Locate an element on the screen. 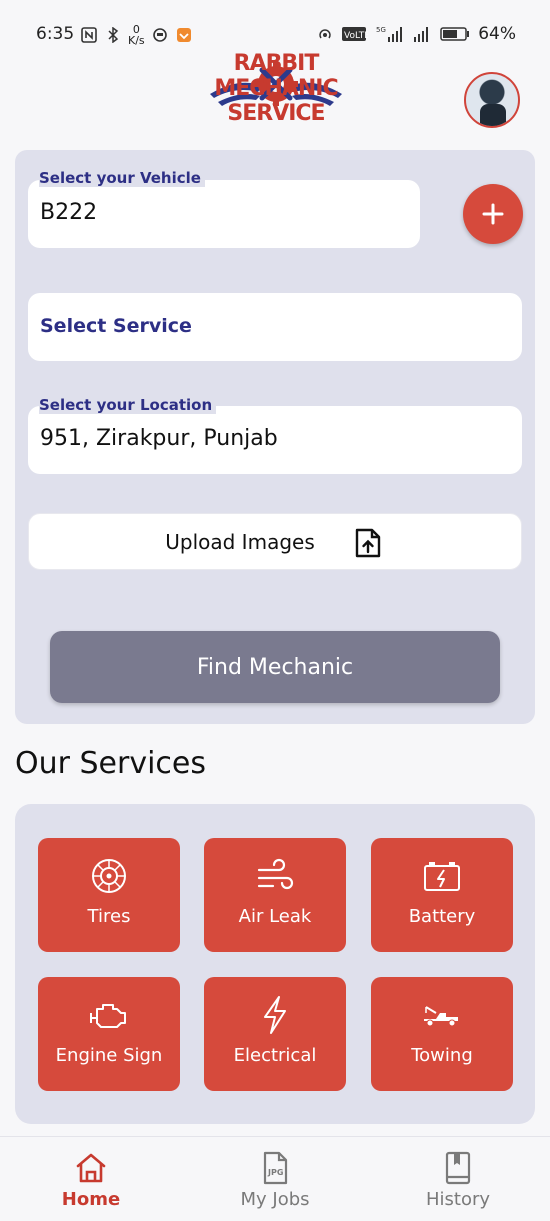 The image size is (550, 1221). hotspot-icon is located at coordinates (325, 34).